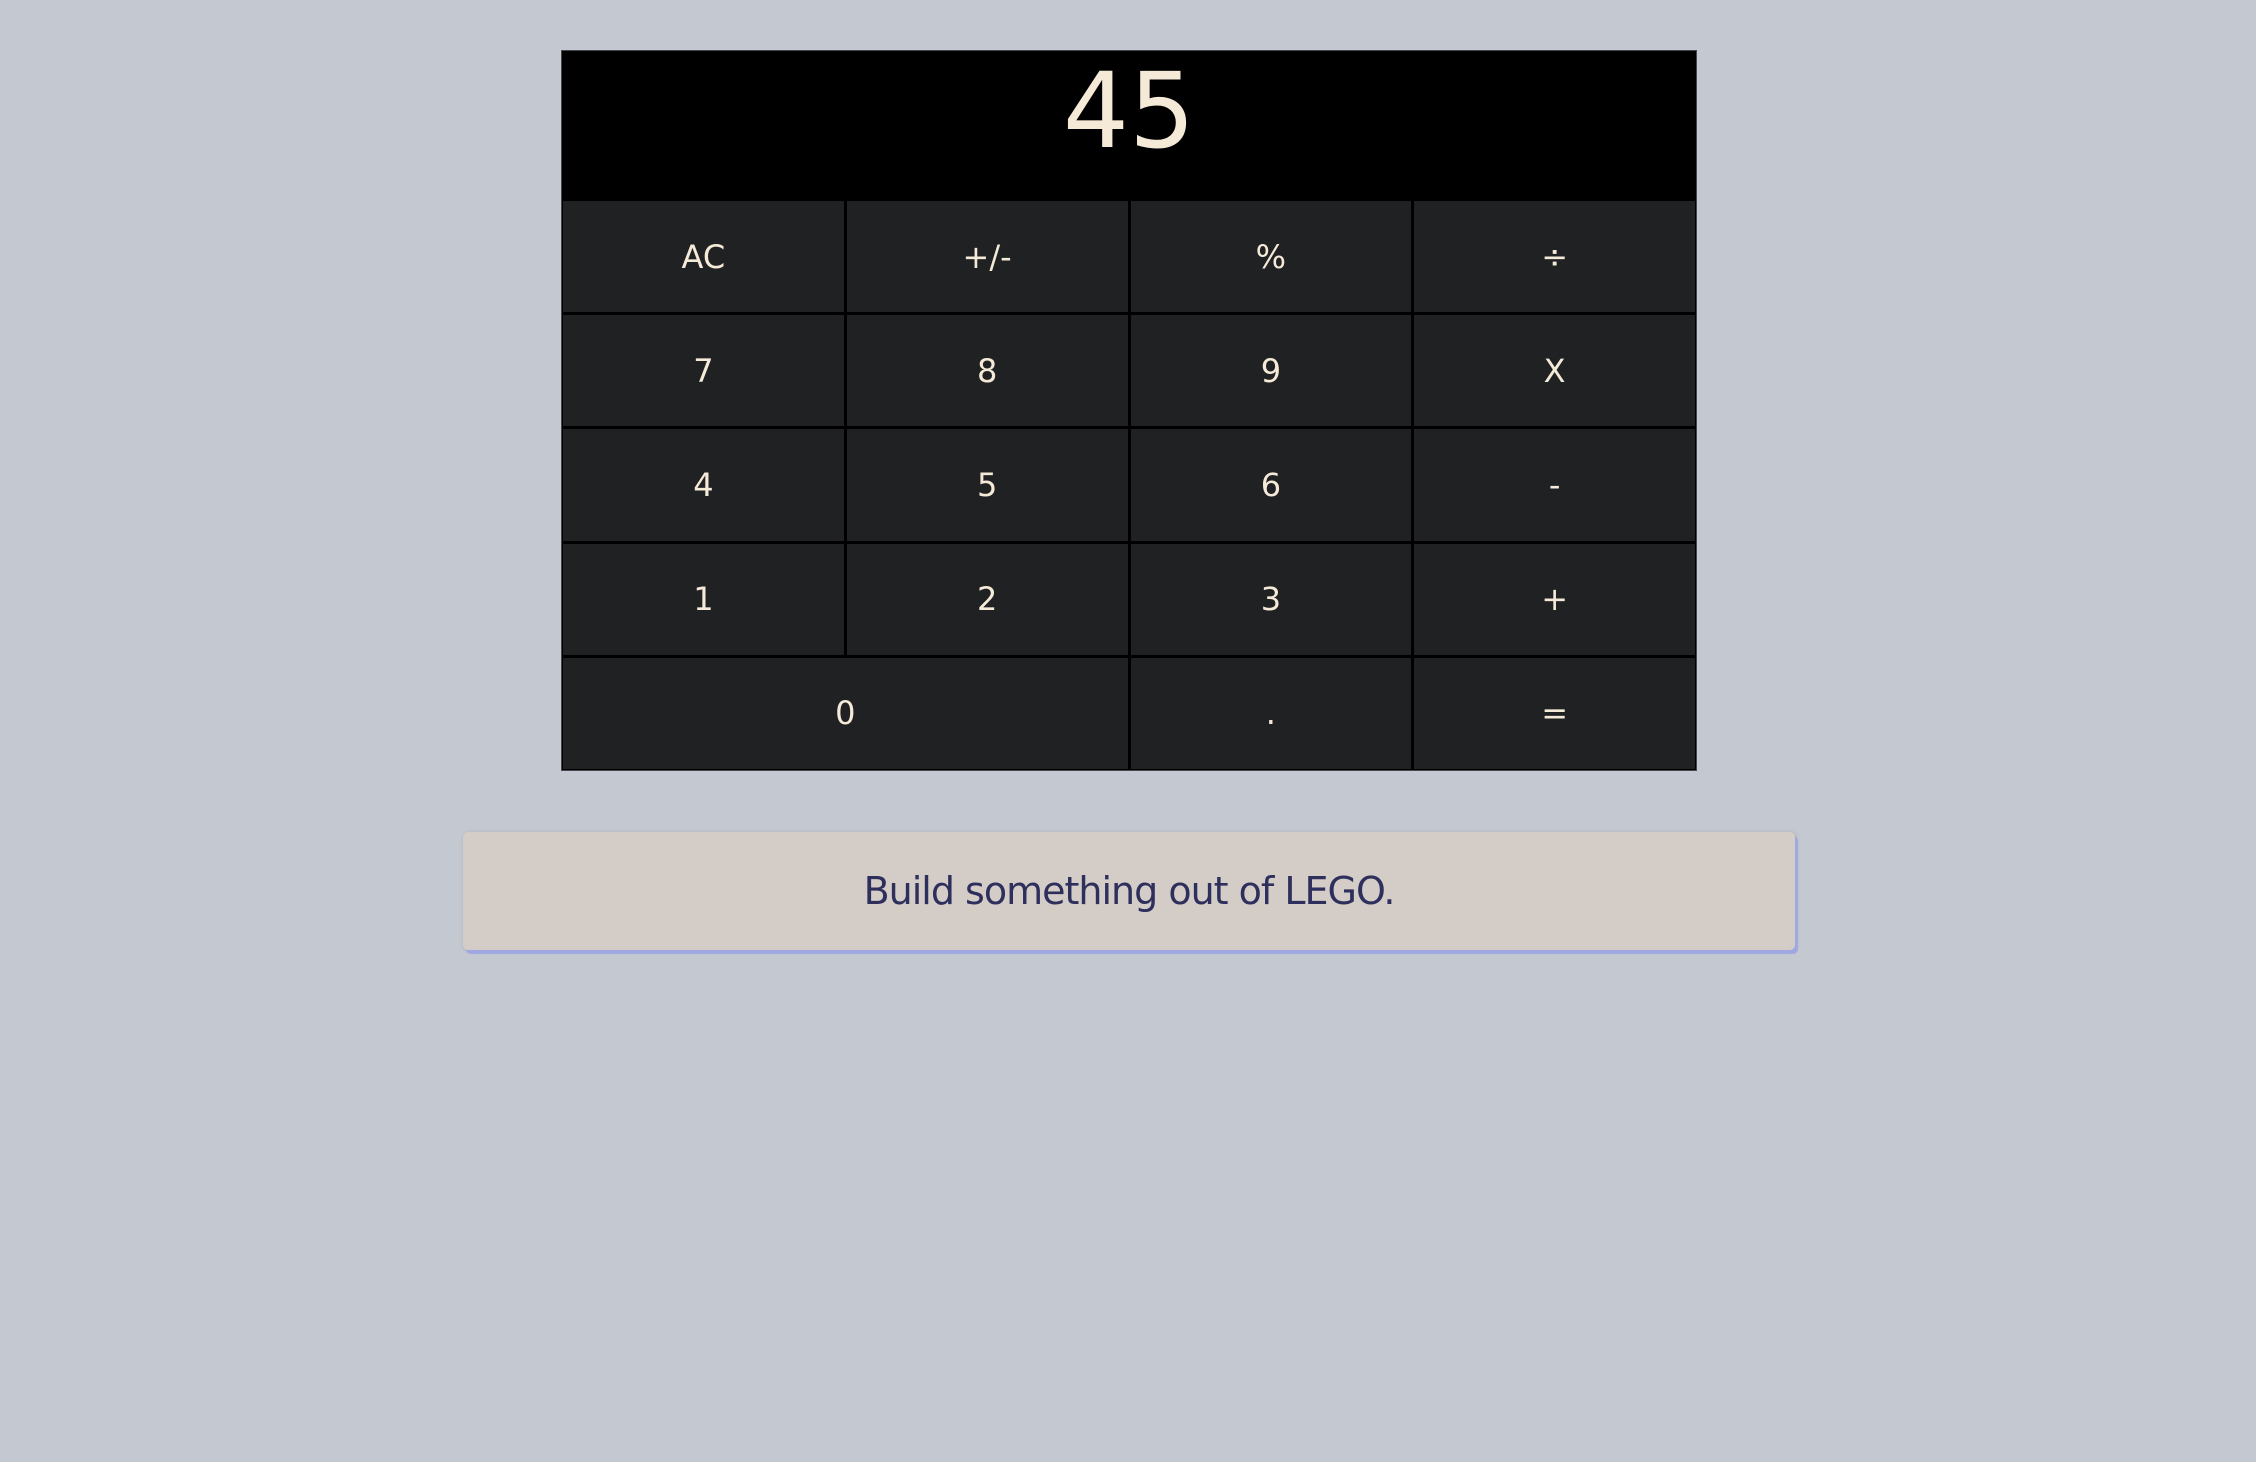  I want to click on percent-button: %, so click(1271, 257).